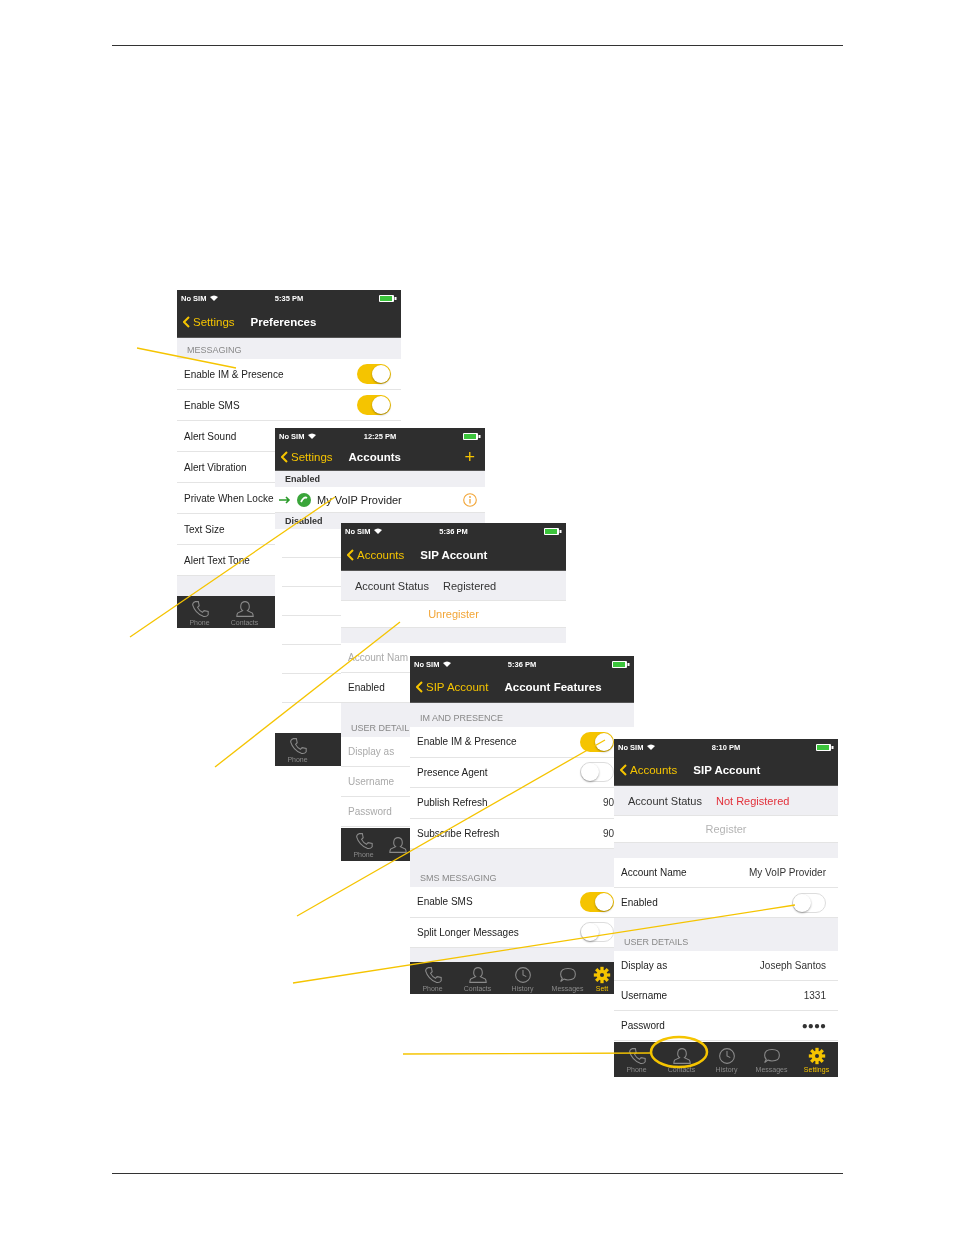 Image resolution: width=954 pixels, height=1235 pixels. What do you see at coordinates (452, 772) in the screenshot?
I see `setting-label: Presence Agent` at bounding box center [452, 772].